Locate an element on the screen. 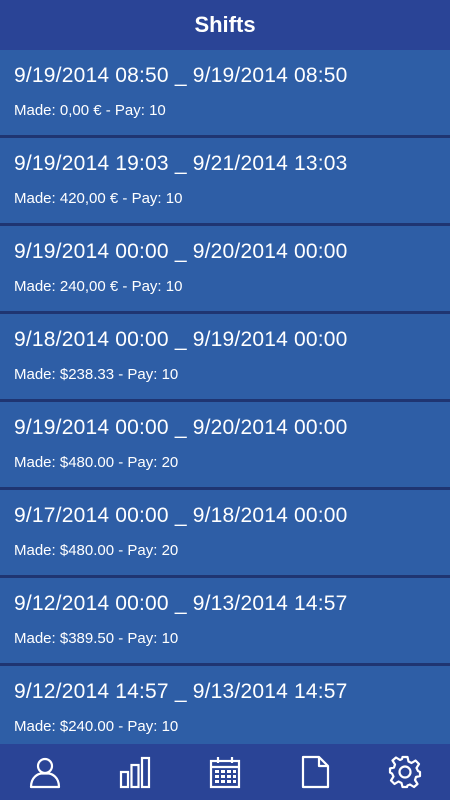  app-header: Shifts is located at coordinates (225, 25).